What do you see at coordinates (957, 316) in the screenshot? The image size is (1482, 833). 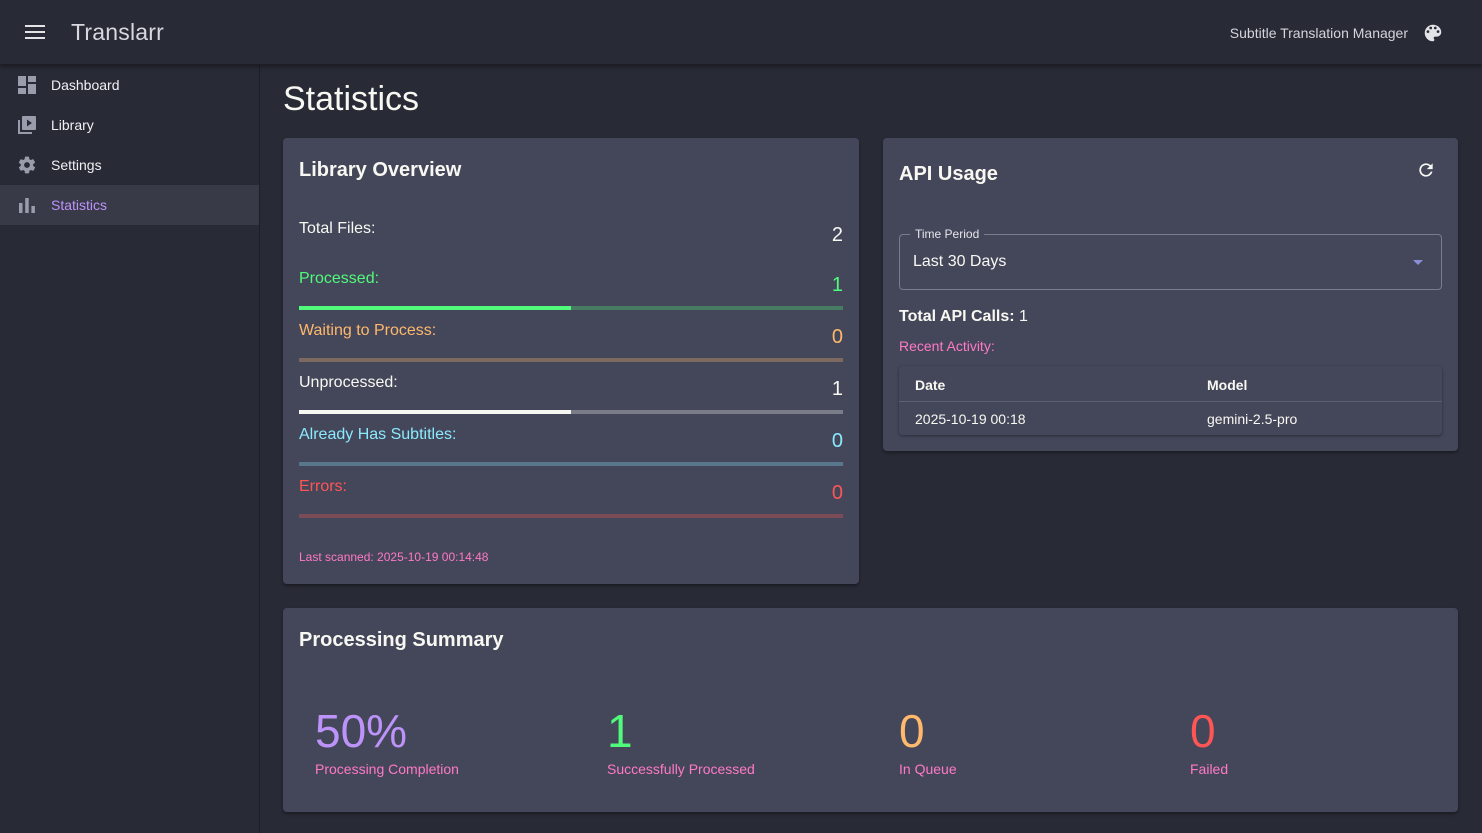 I see `total-api-calls-label: Total API Calls:` at bounding box center [957, 316].